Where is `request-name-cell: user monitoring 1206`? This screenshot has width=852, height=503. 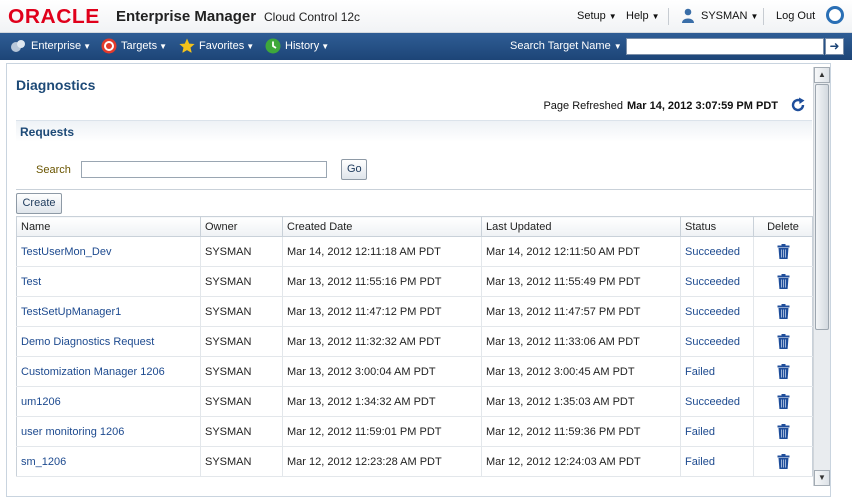 request-name-cell: user monitoring 1206 is located at coordinates (108, 431).